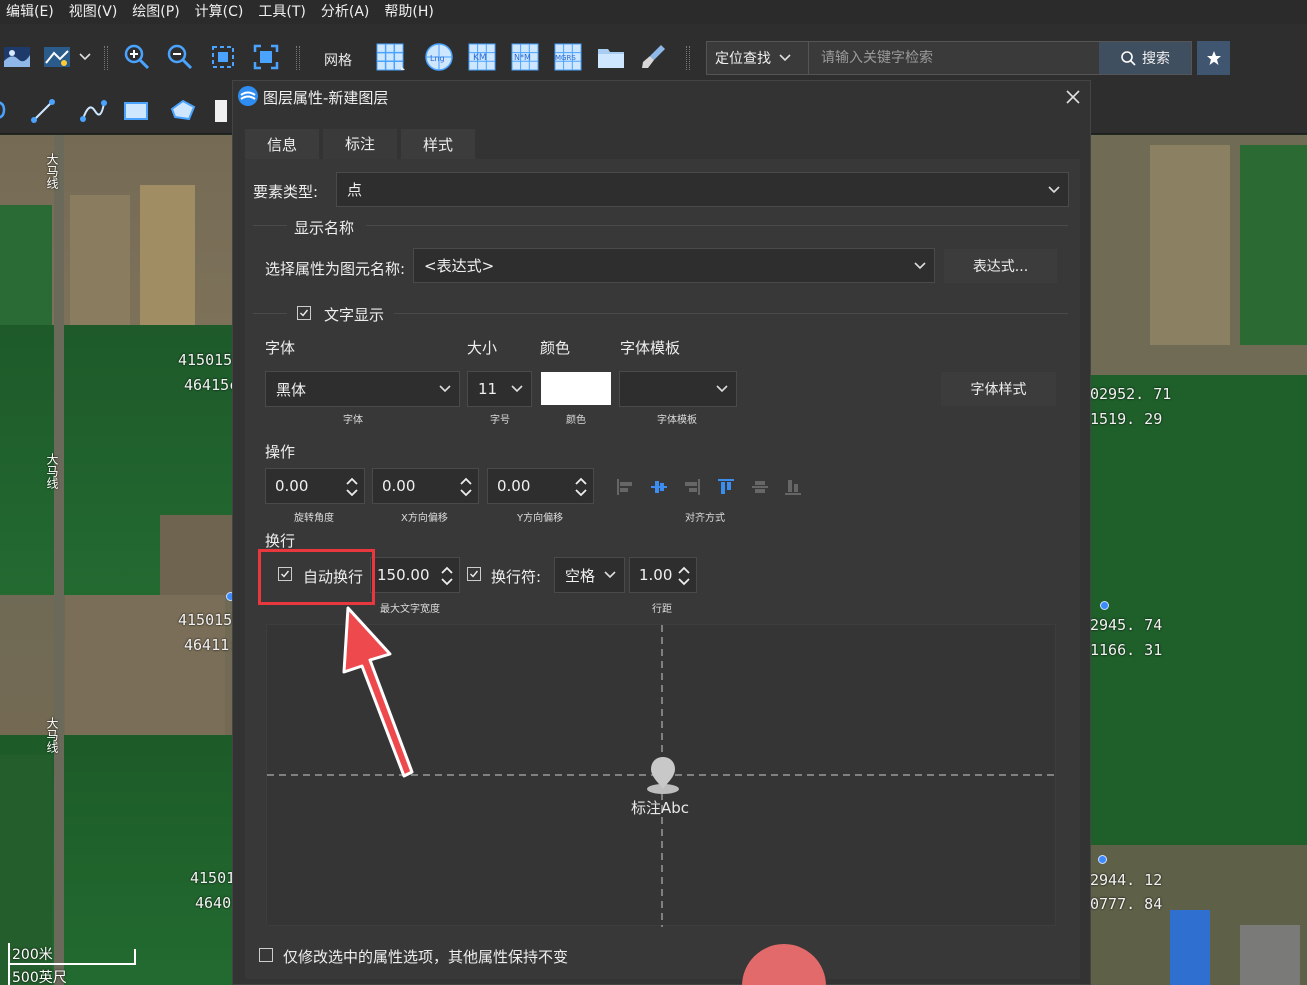 The height and width of the screenshot is (985, 1307). Describe the element at coordinates (248, 96) in the screenshot. I see `app-logo-icon` at that location.